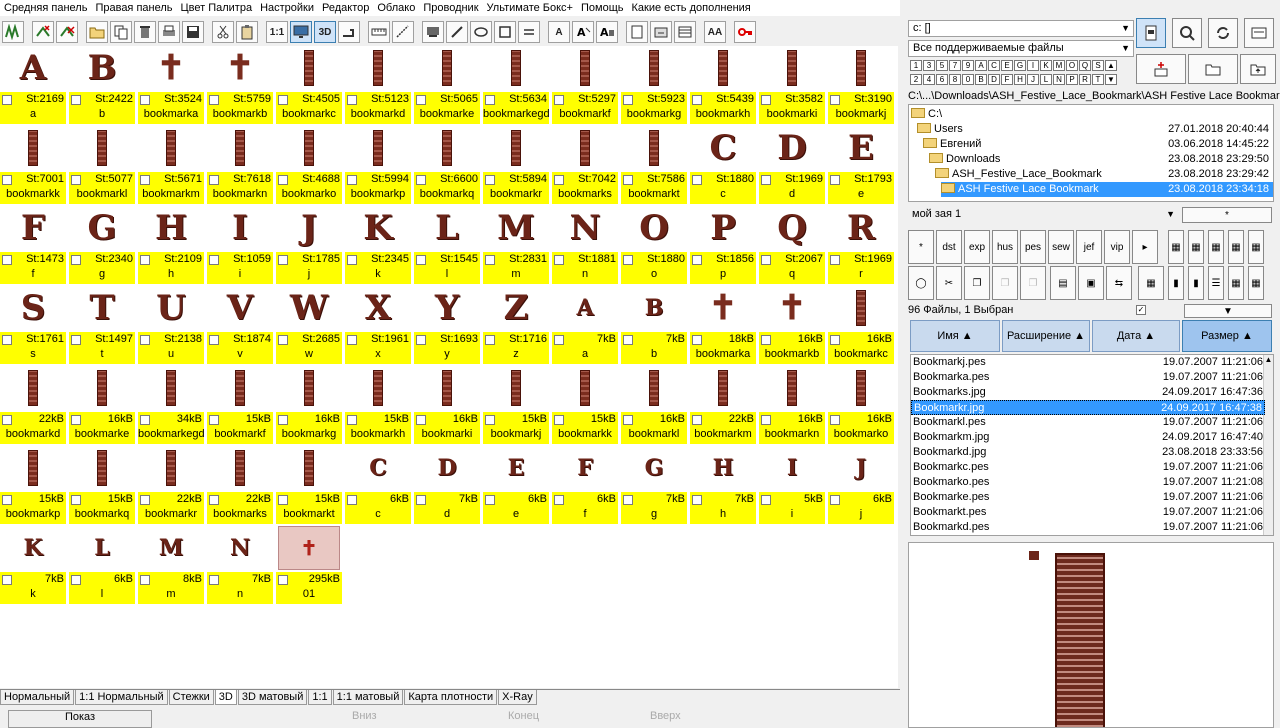  What do you see at coordinates (861, 87) in the screenshot?
I see `design-tile: St:3190 bookmarkj` at bounding box center [861, 87].